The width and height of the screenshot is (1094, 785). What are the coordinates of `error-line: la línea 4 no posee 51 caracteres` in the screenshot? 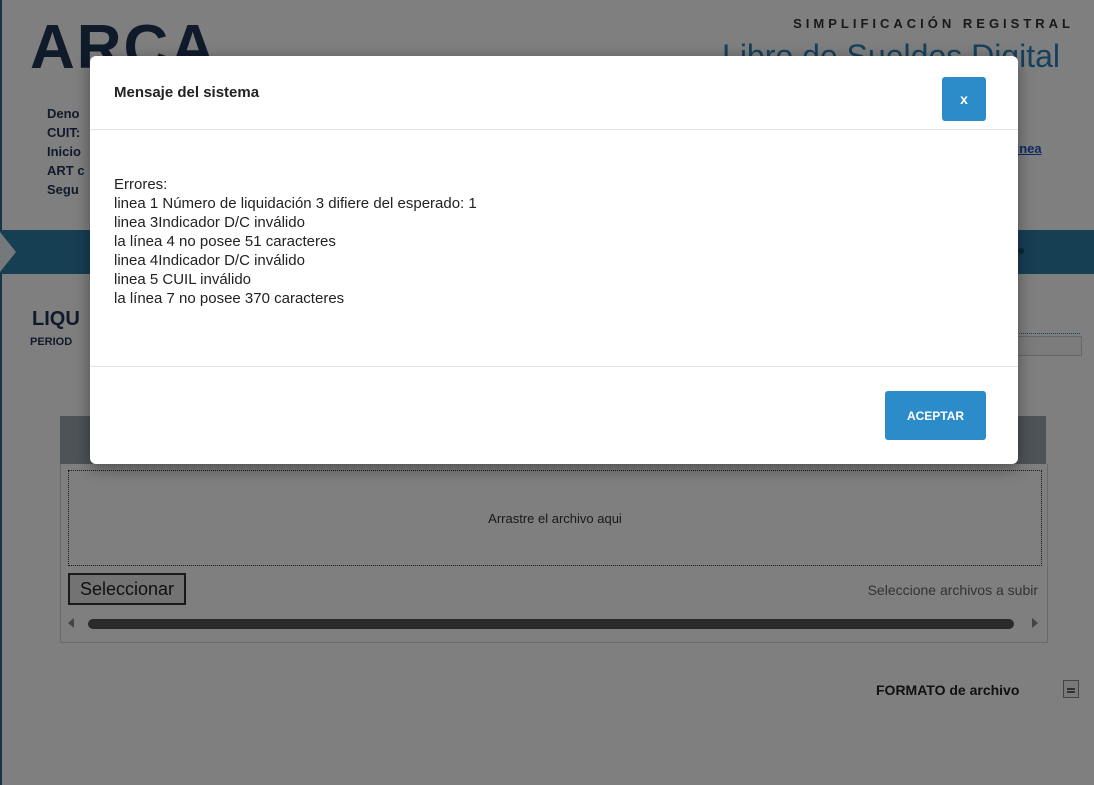 It's located at (225, 241).